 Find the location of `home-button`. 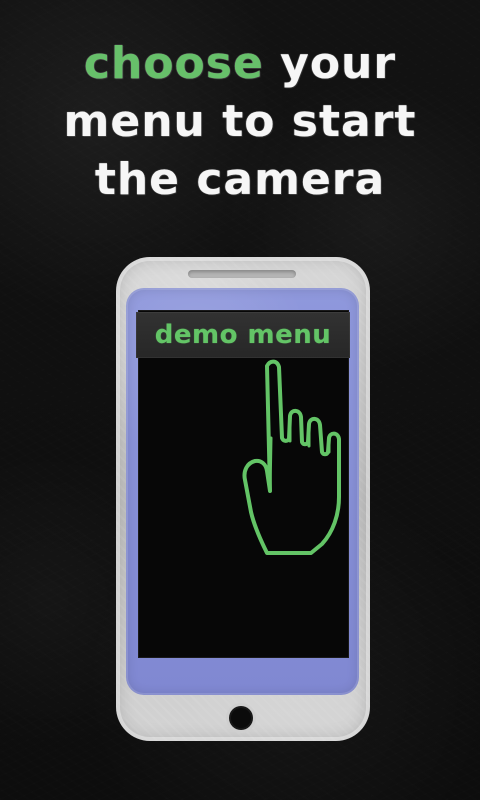

home-button is located at coordinates (241, 718).